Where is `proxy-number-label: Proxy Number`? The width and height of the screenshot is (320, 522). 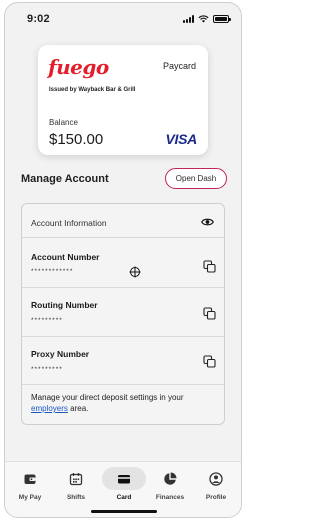
proxy-number-label: Proxy Number is located at coordinates (60, 354).